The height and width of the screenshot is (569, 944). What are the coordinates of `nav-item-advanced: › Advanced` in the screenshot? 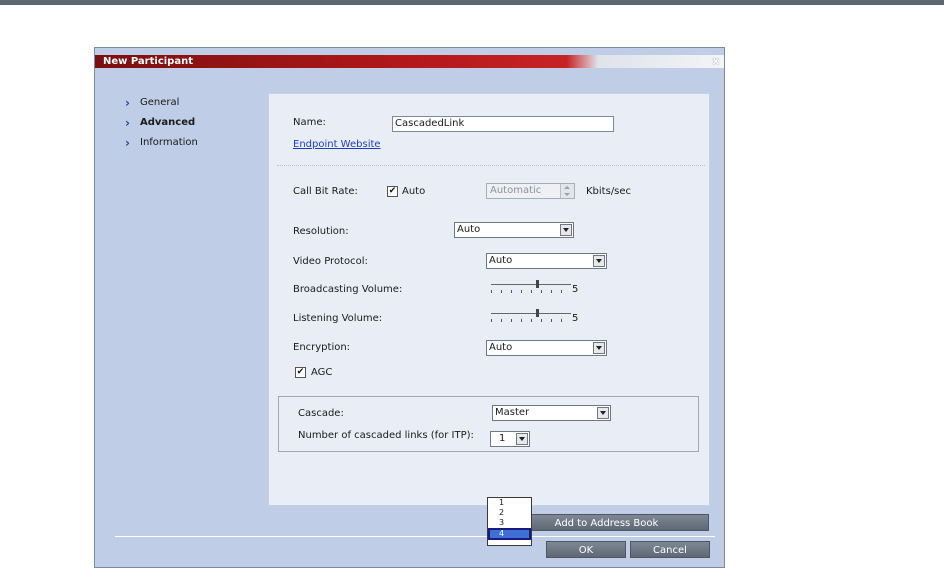 It's located at (160, 126).